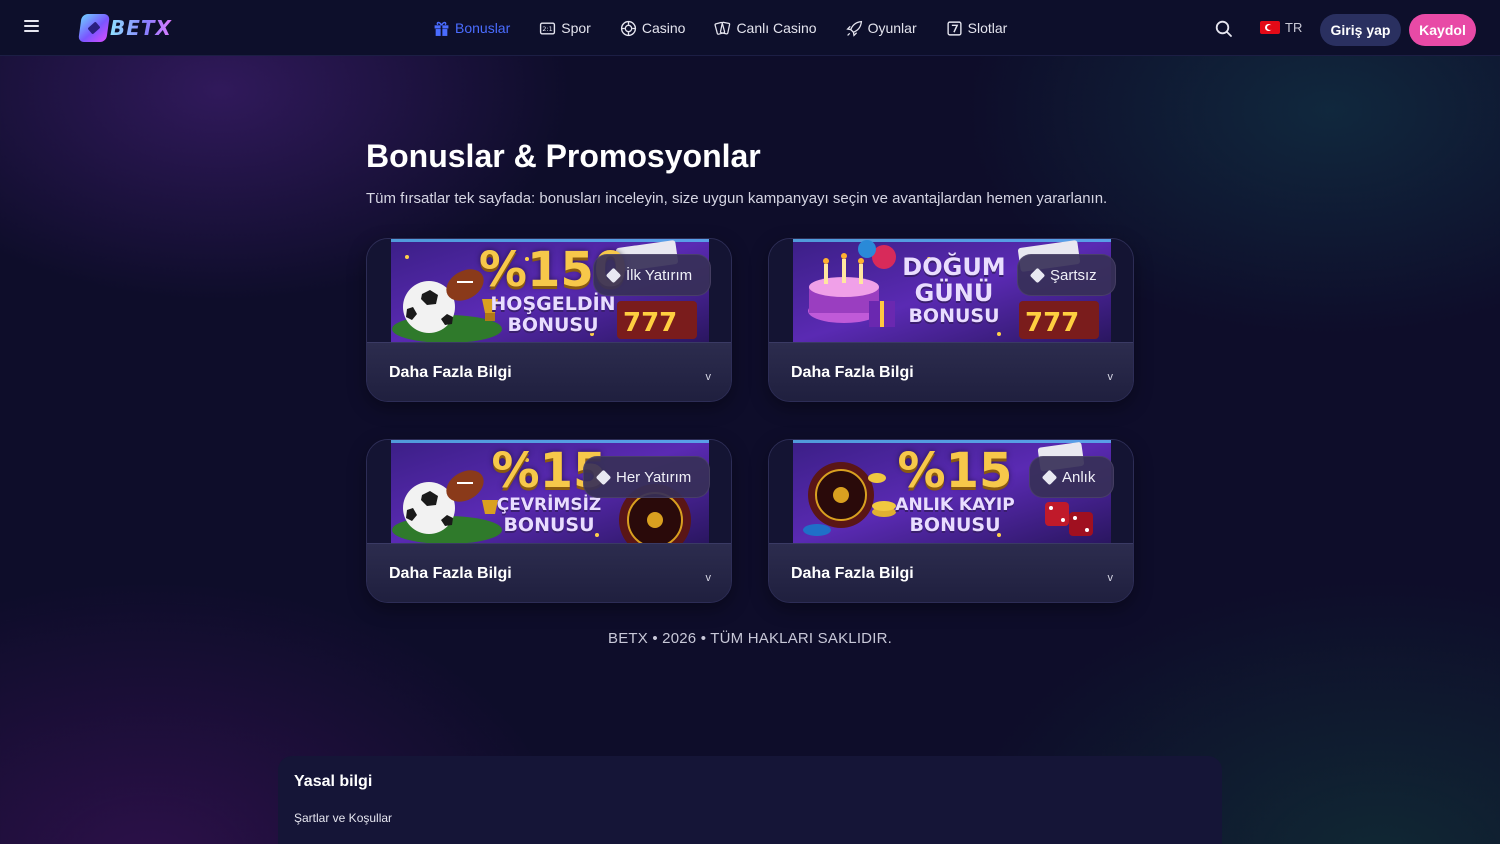  Describe the element at coordinates (549, 491) in the screenshot. I see `bonus-banner: %15 ÇEVRİMSİZ BONUSU Her Yatırım` at that location.